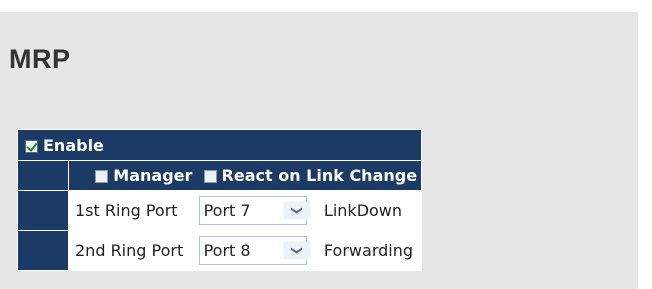  I want to click on ring-port-2-value: Port 8, so click(227, 250).